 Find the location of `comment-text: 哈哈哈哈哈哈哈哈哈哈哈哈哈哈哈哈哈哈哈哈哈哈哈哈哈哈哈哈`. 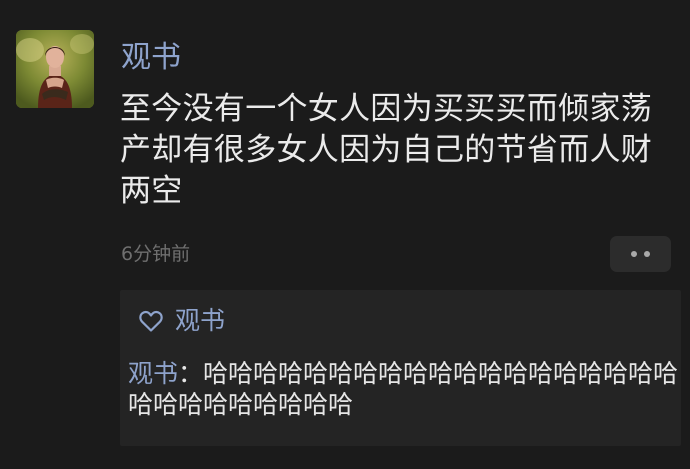

comment-text: 哈哈哈哈哈哈哈哈哈哈哈哈哈哈哈哈哈哈哈哈哈哈哈哈哈哈哈哈 is located at coordinates (403, 389).